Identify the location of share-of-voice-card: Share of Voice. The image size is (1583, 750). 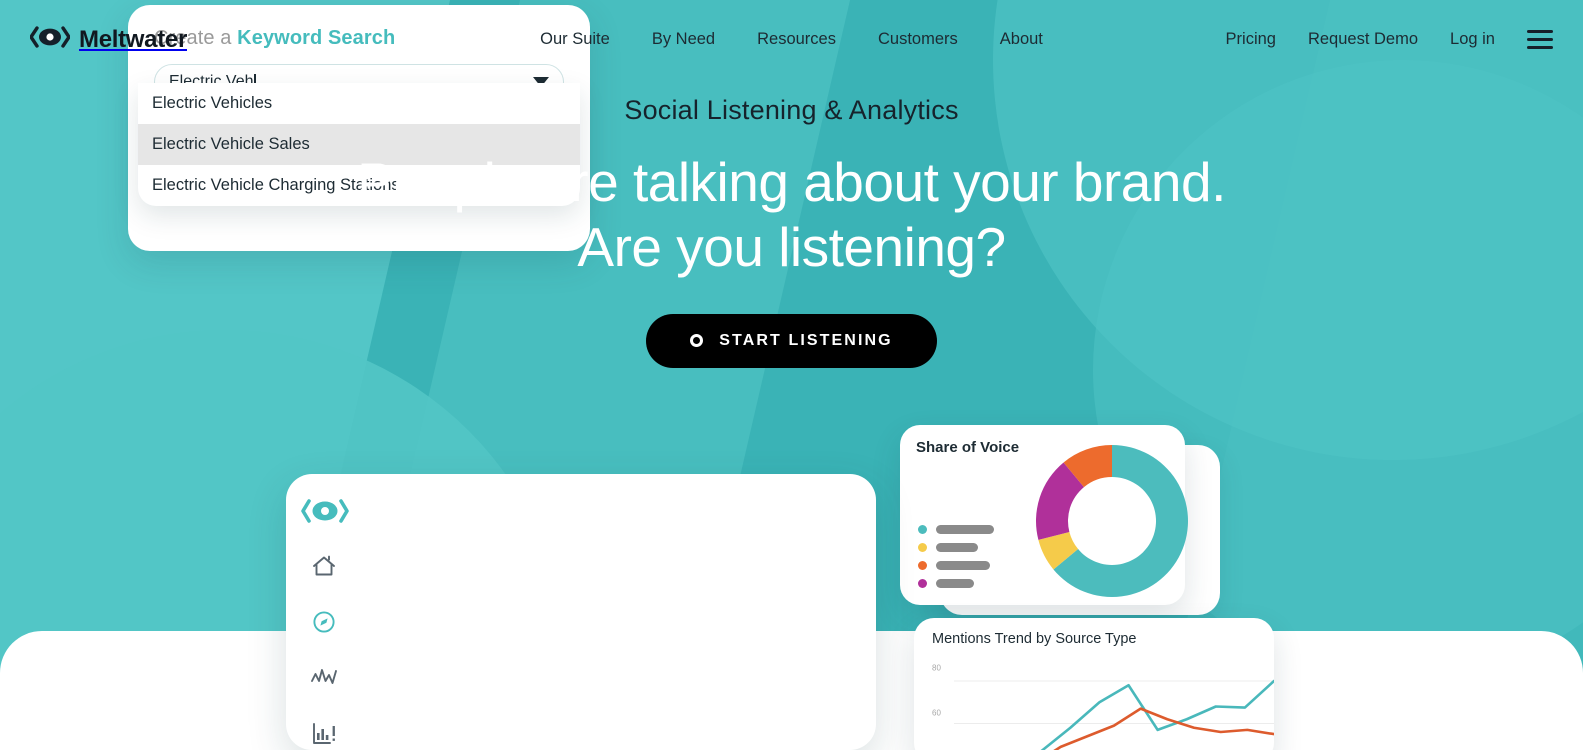
(1044, 515).